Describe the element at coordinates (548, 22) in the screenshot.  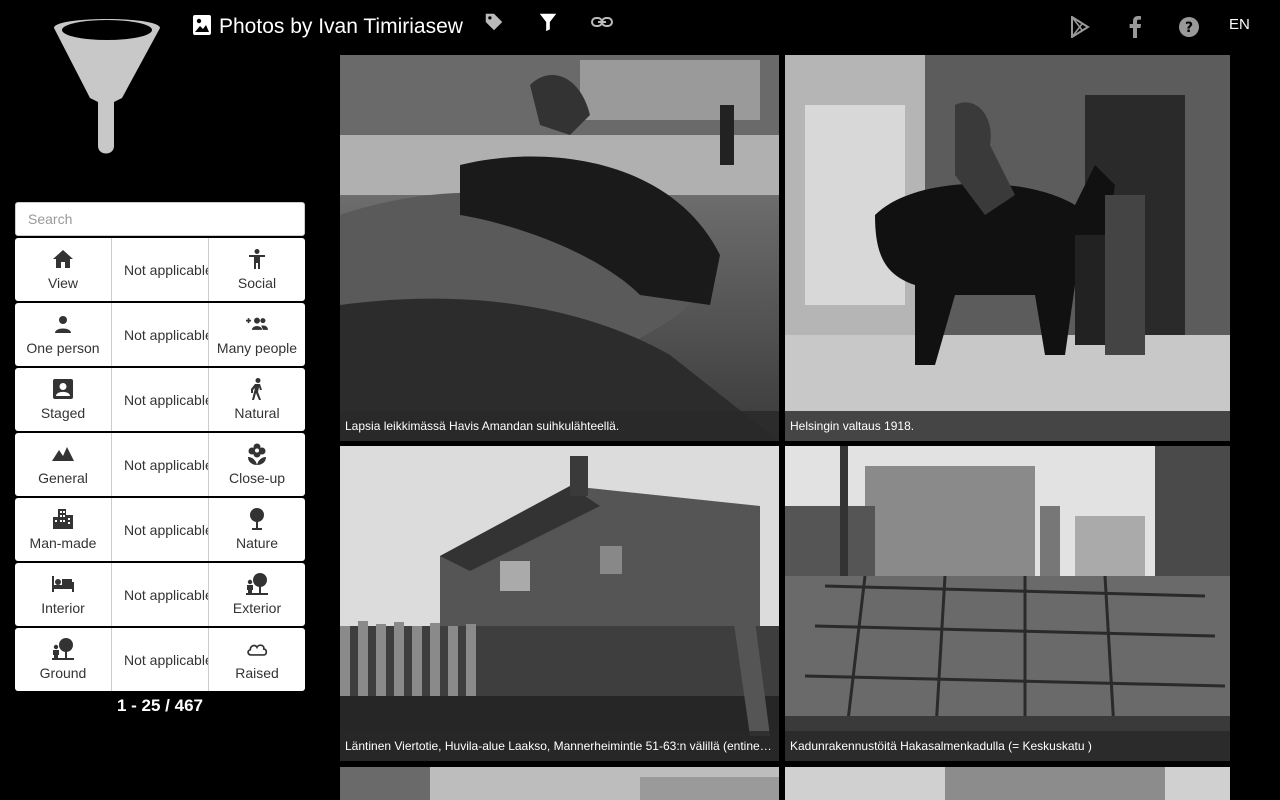
I see `filter-icon` at that location.